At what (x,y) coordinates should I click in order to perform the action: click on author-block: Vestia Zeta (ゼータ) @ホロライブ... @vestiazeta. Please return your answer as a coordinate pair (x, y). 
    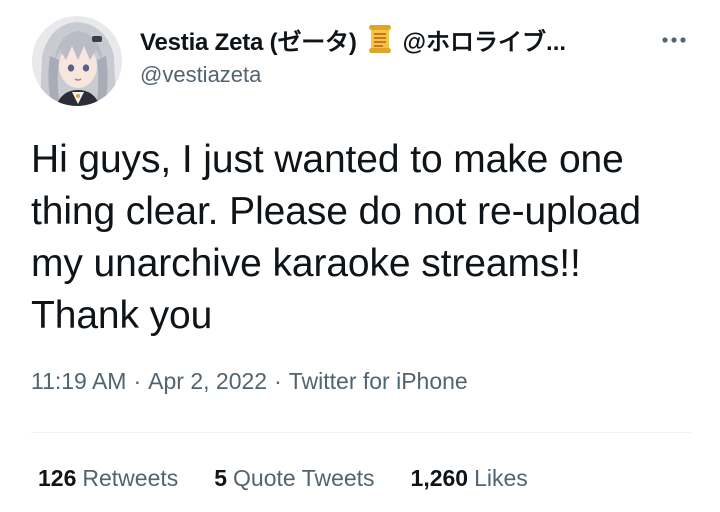
    Looking at the image, I should click on (390, 56).